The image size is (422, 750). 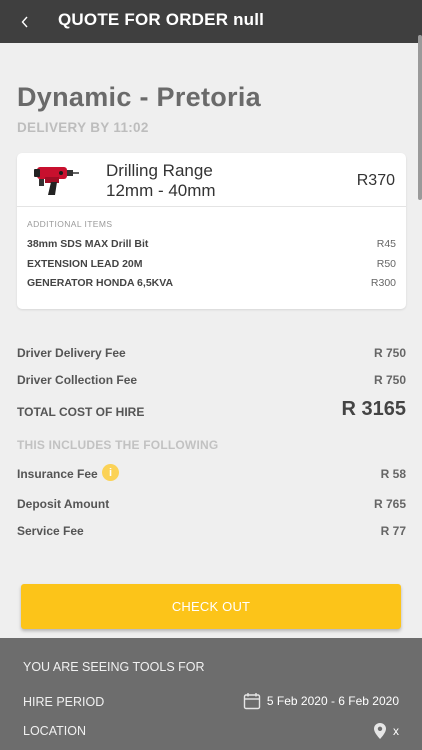 What do you see at coordinates (71, 353) in the screenshot?
I see `fee-label: Driver Delivery Fee` at bounding box center [71, 353].